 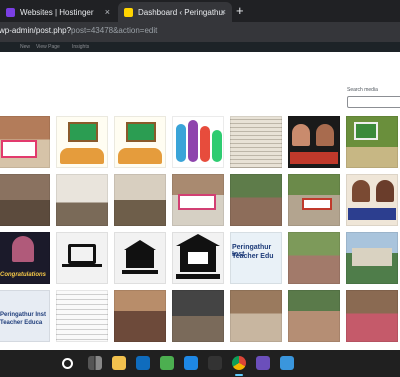 I want to click on media-thumb-poster-portraits, so click(x=314, y=142).